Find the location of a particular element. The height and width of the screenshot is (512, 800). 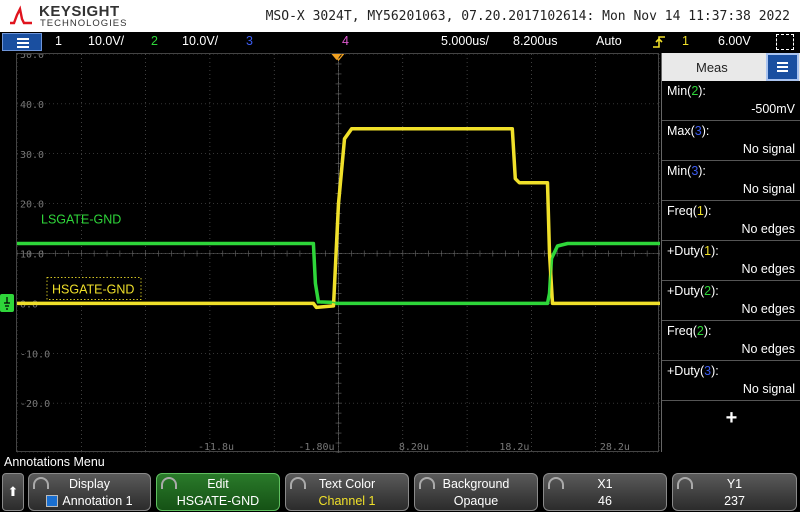

delay: 8.200us is located at coordinates (535, 41).